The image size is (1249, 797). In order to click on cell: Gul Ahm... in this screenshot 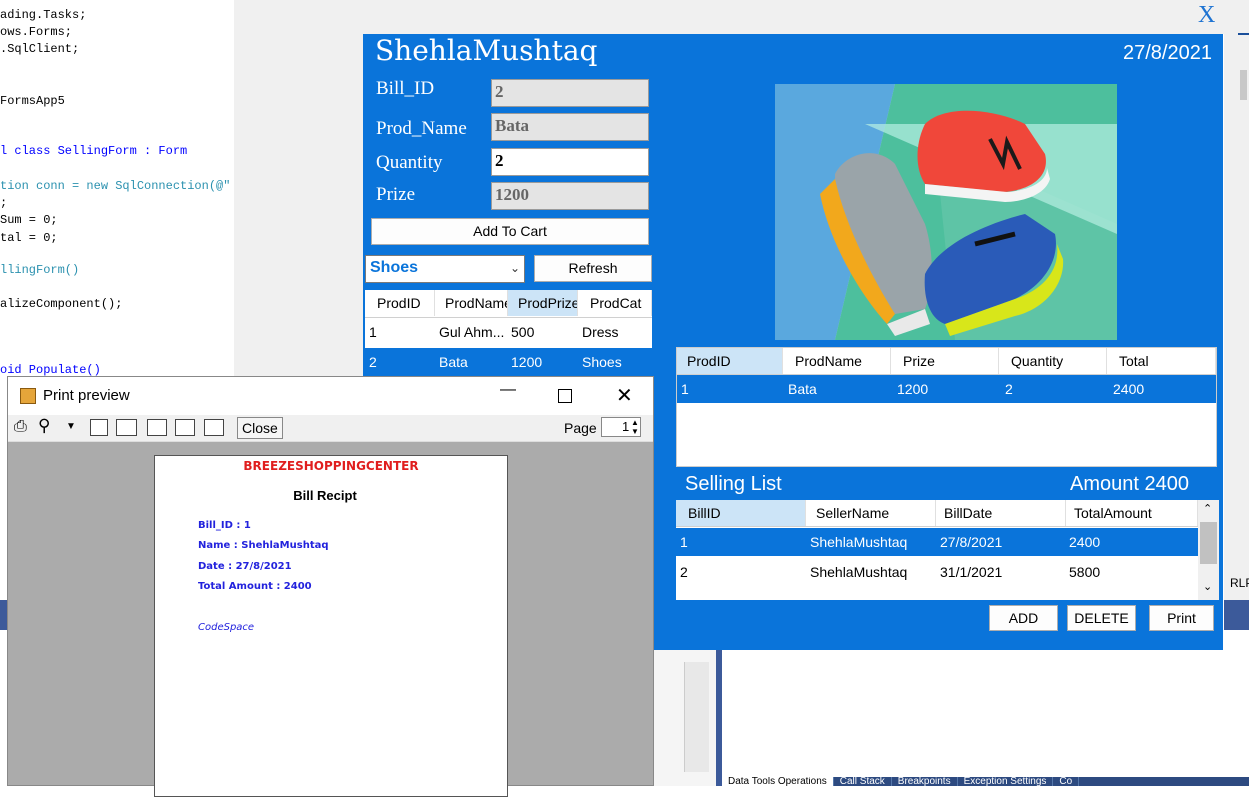, I will do `click(472, 332)`.